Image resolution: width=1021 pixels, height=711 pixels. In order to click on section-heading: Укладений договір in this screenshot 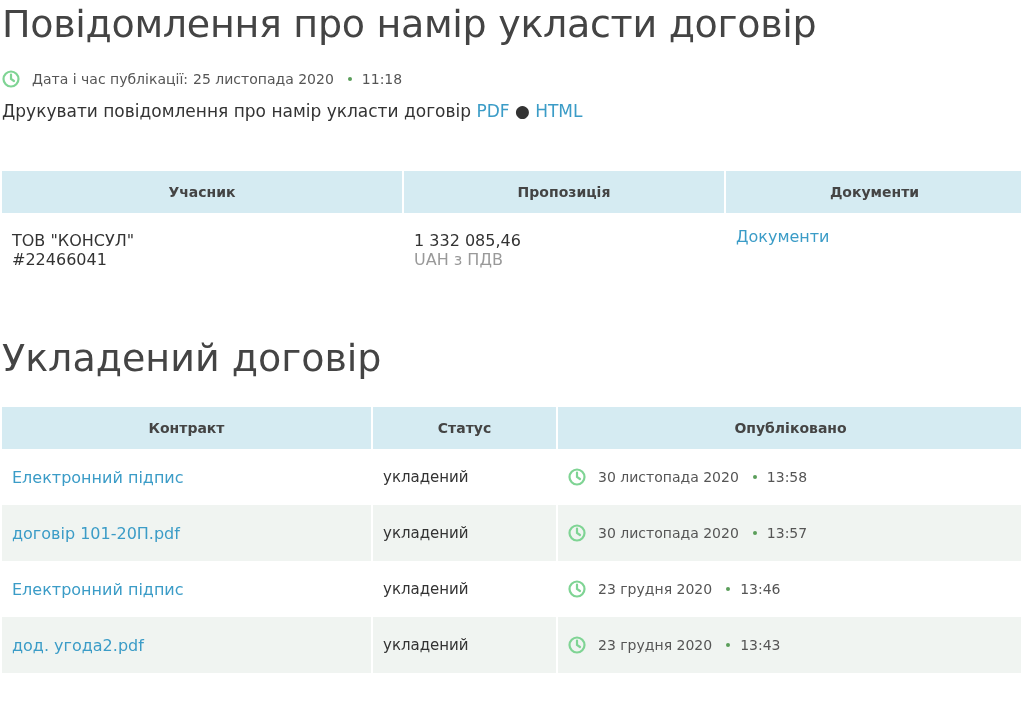, I will do `click(192, 358)`.